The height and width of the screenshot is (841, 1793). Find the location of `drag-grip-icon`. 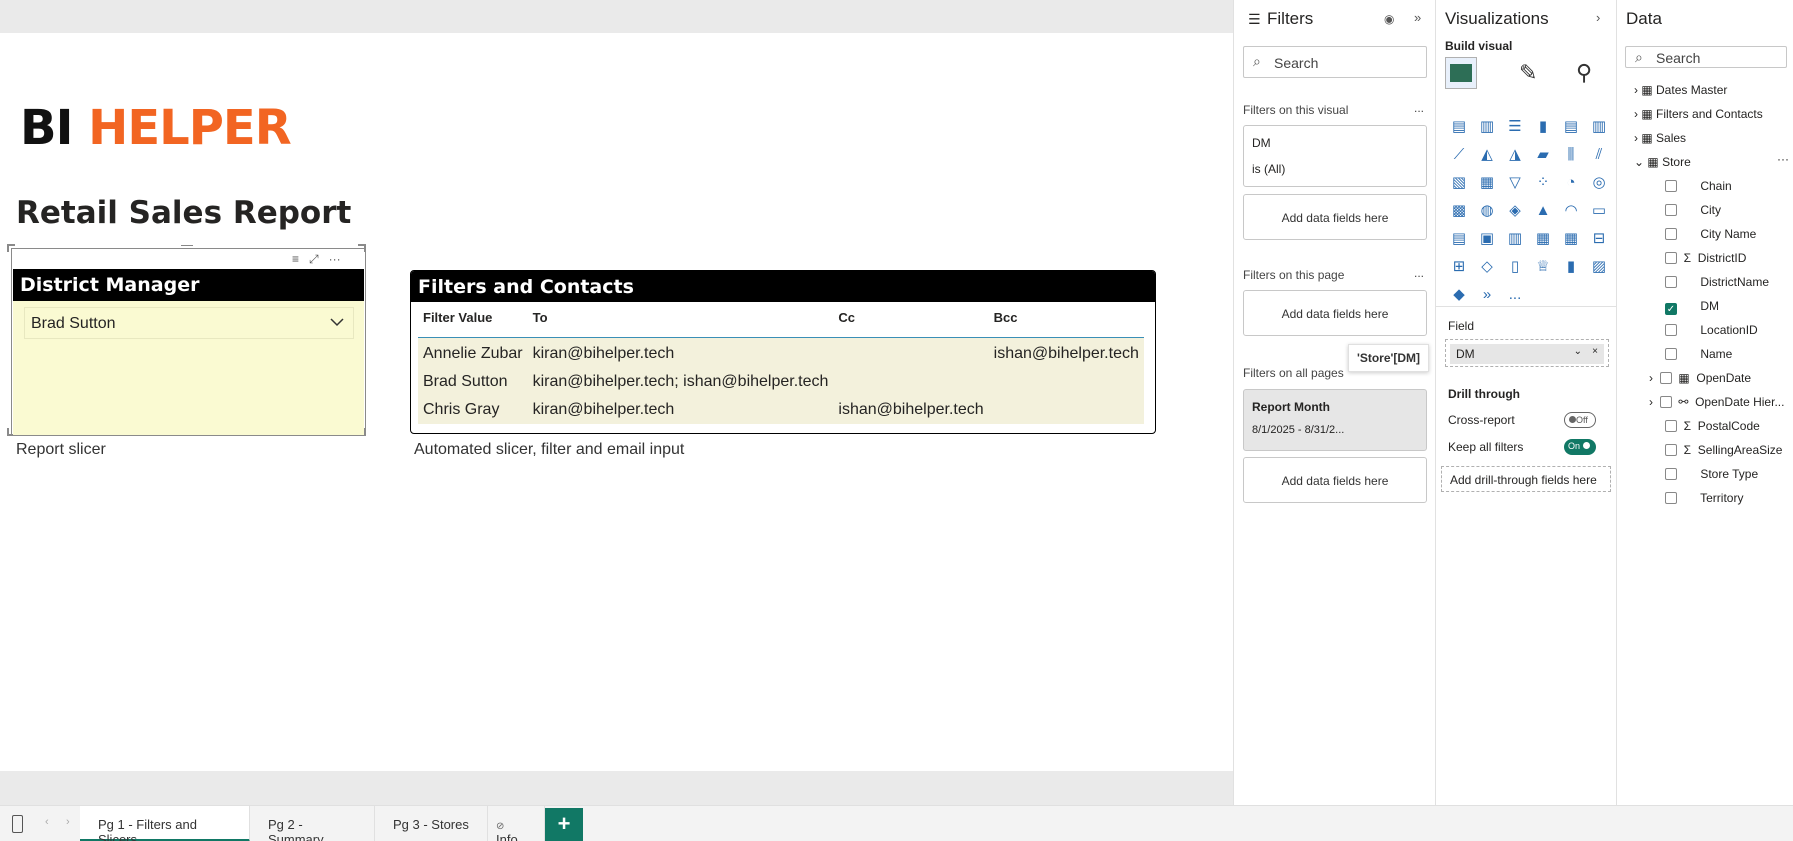

drag-grip-icon is located at coordinates (187, 247).